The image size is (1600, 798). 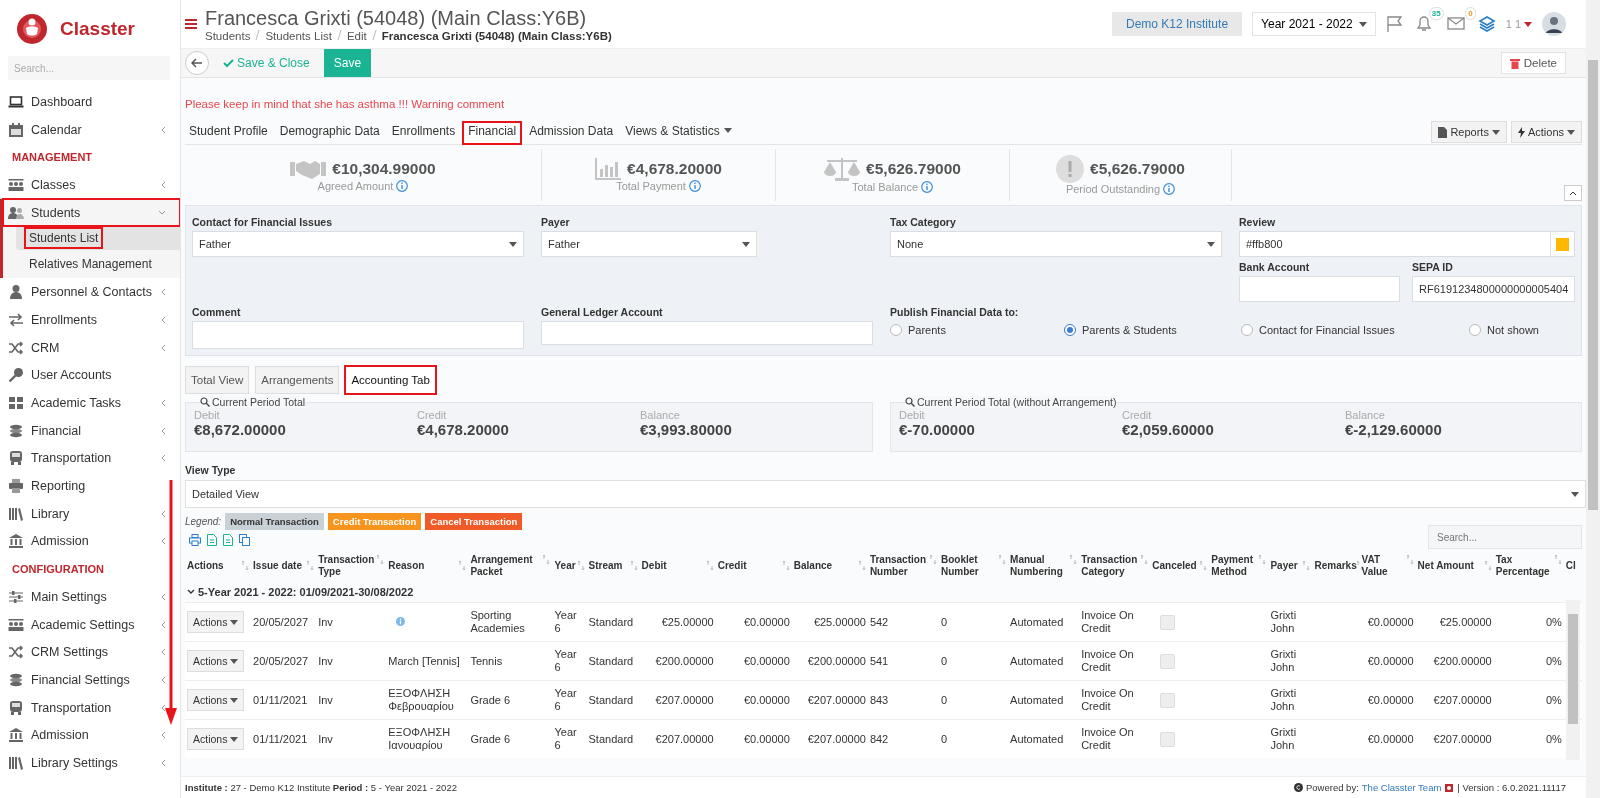 I want to click on tab: Enrollments, so click(x=423, y=133).